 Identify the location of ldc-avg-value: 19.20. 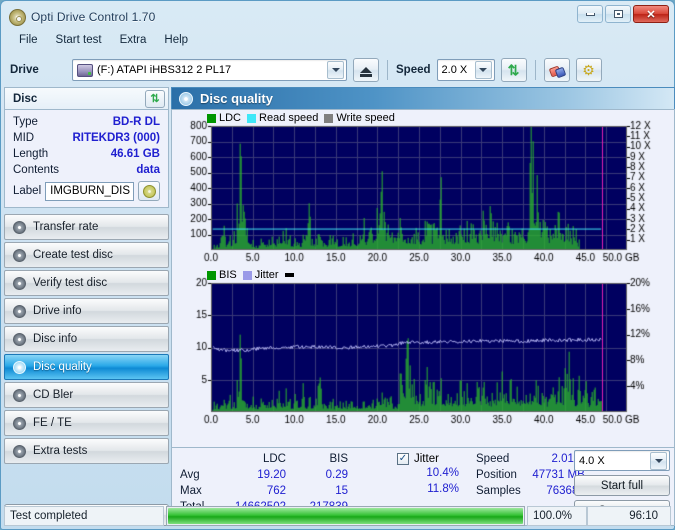
(271, 475).